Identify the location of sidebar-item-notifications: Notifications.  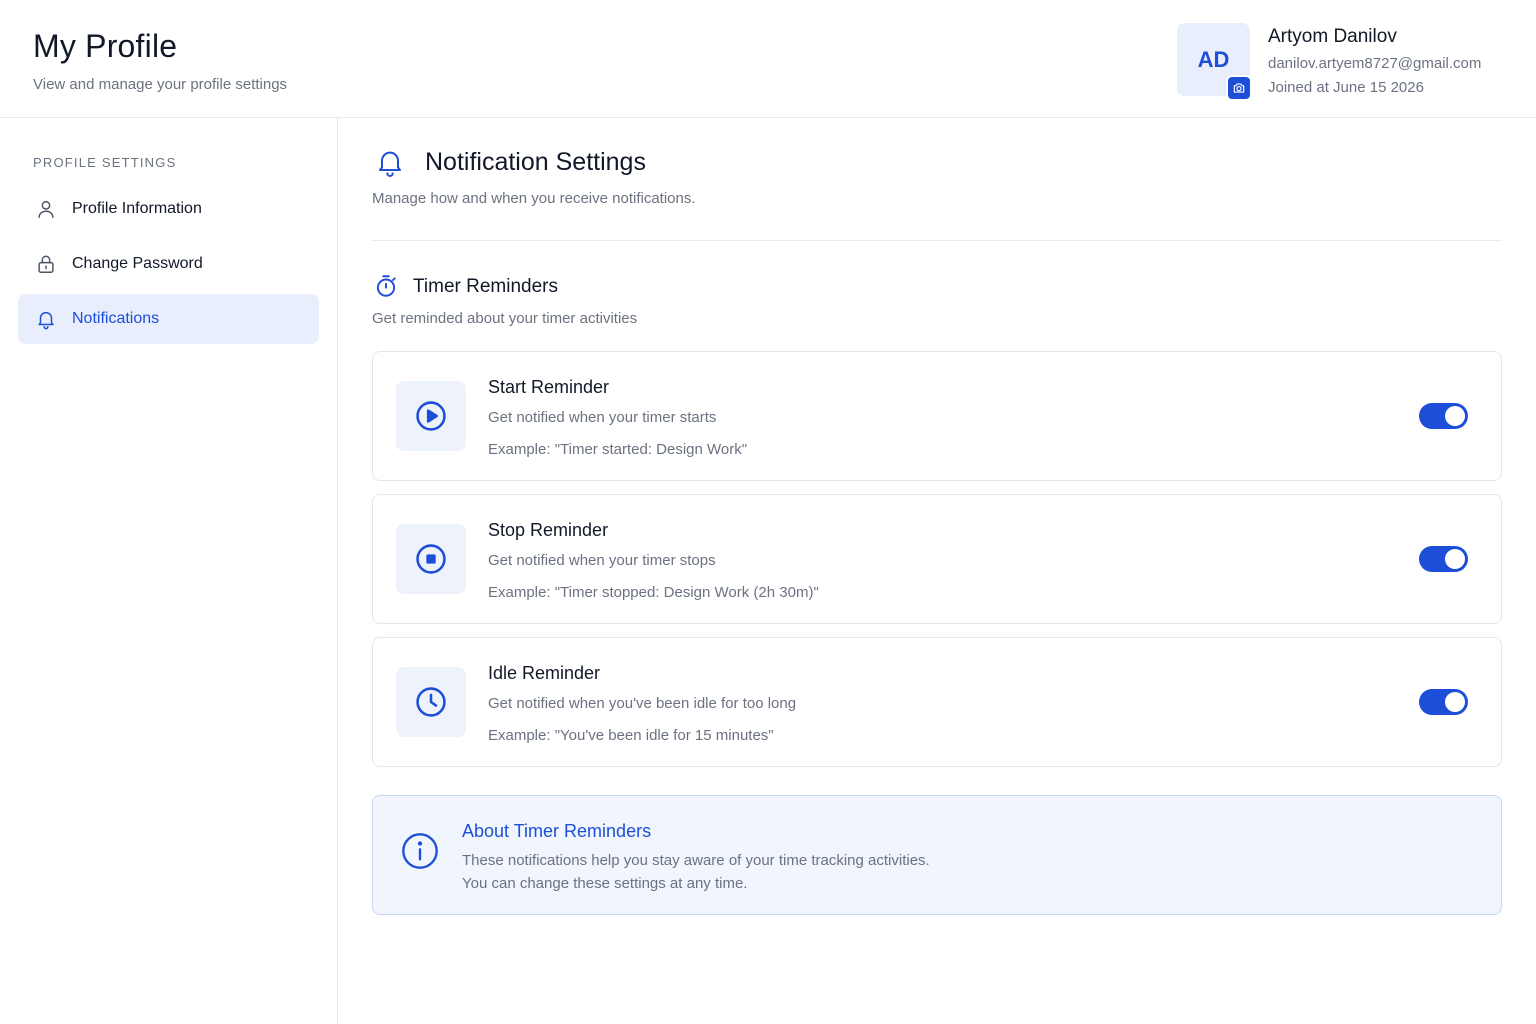
(168, 319).